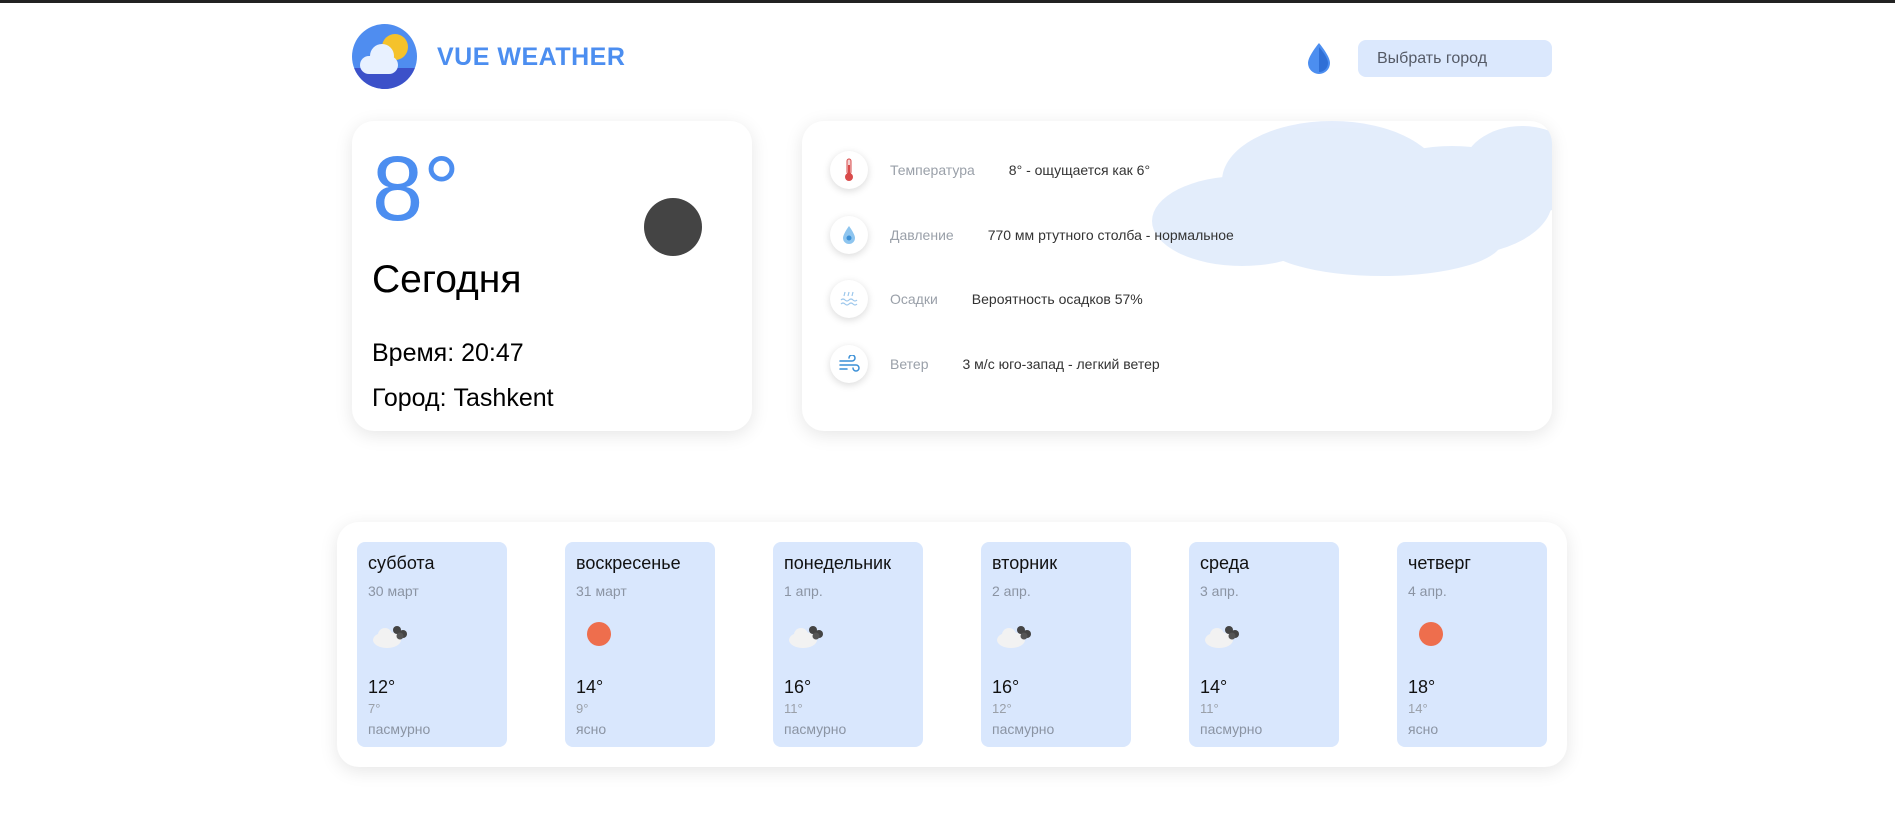 This screenshot has height=831, width=1895. What do you see at coordinates (401, 563) in the screenshot?
I see `forecast-day-name: суббота` at bounding box center [401, 563].